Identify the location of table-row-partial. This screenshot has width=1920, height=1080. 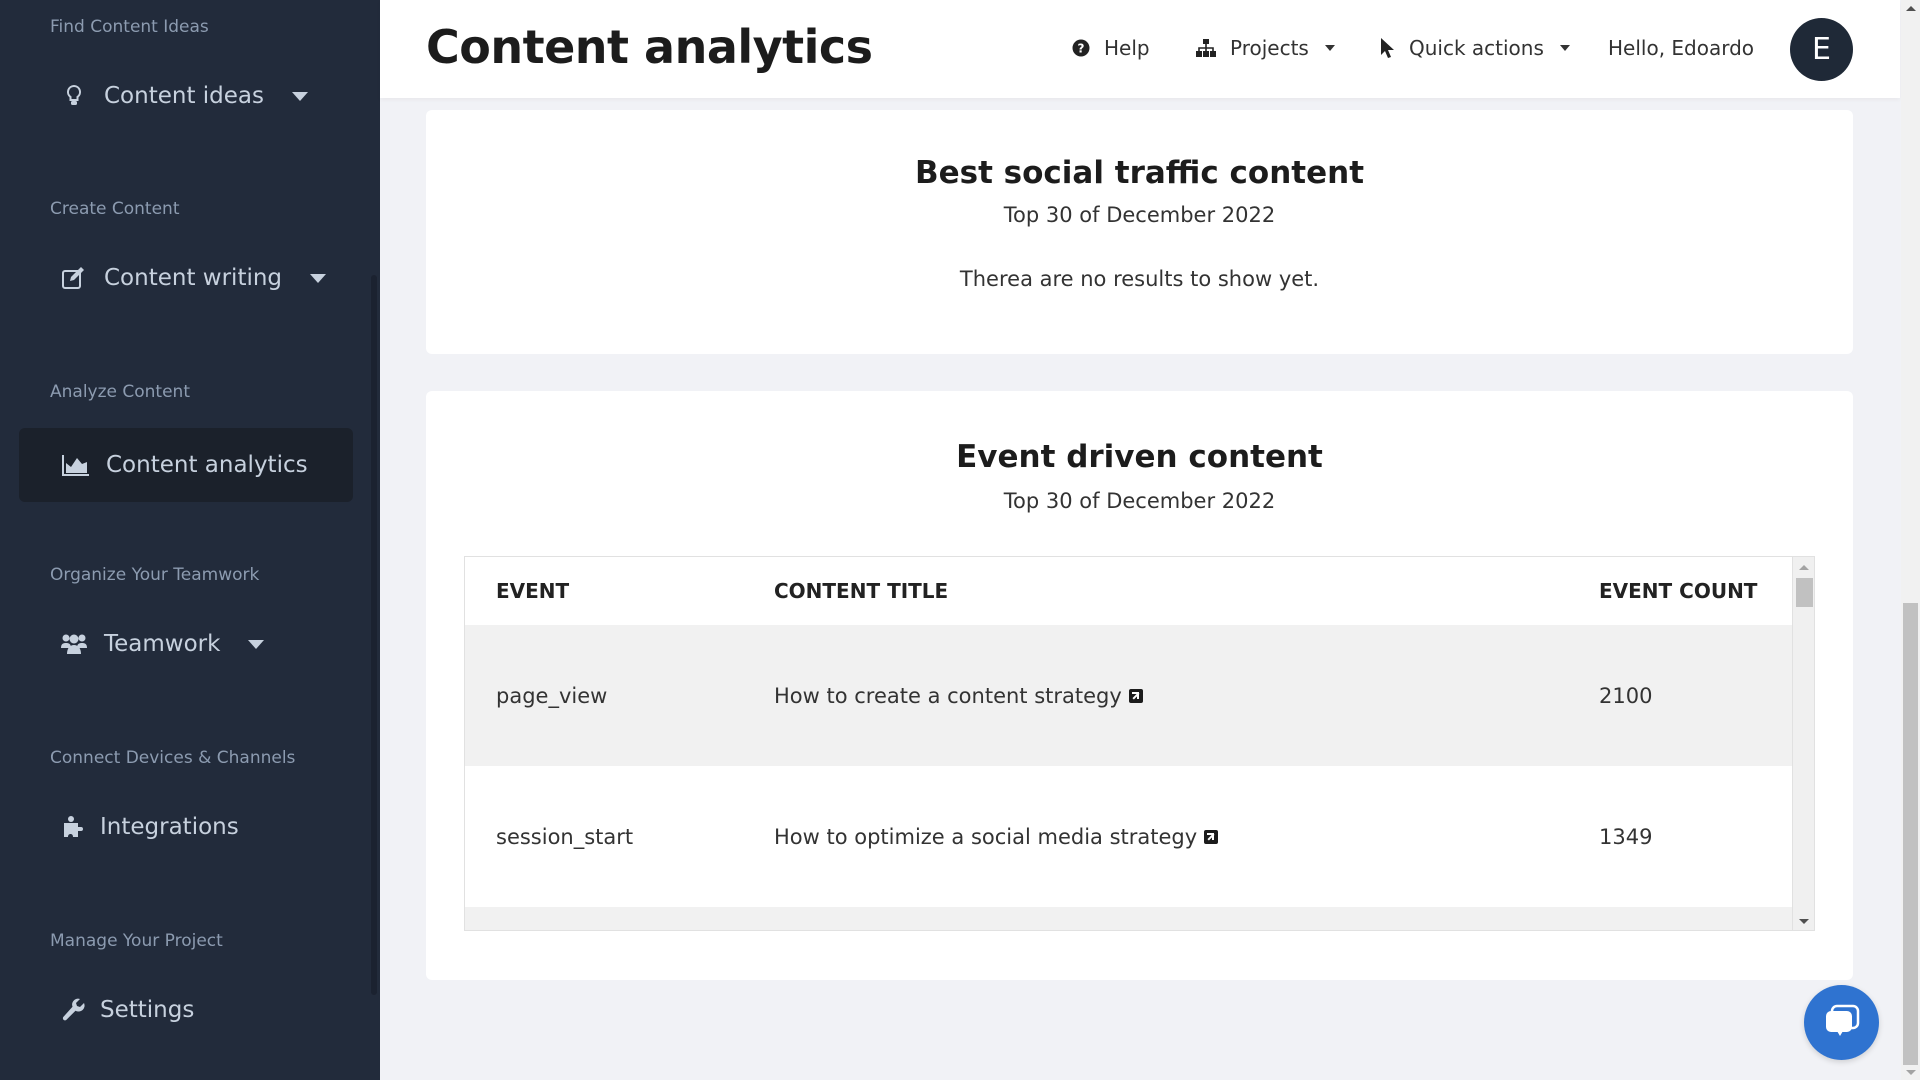
(1128, 918).